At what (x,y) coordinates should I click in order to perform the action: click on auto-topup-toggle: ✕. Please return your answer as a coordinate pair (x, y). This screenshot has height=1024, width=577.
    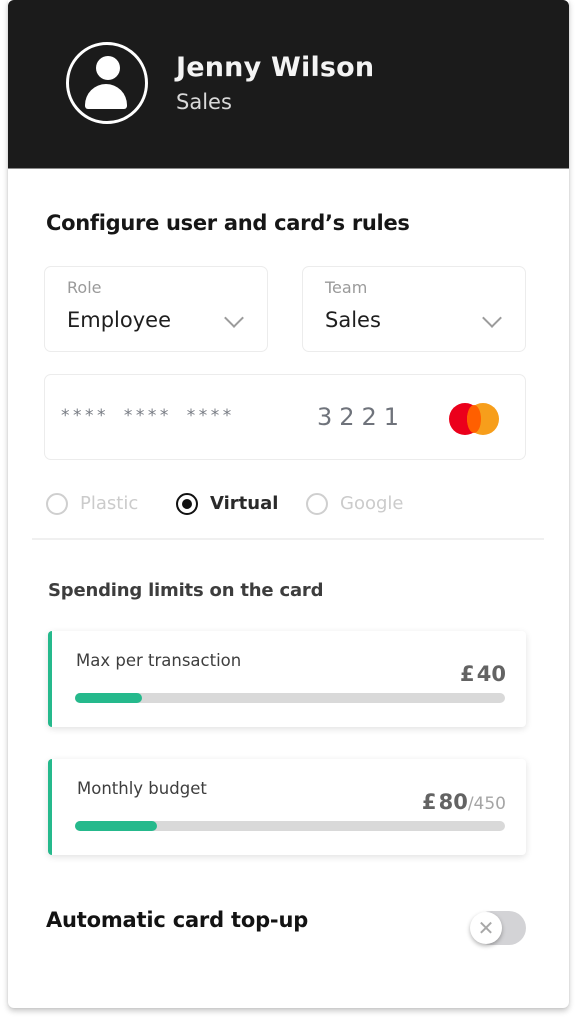
    Looking at the image, I should click on (498, 928).